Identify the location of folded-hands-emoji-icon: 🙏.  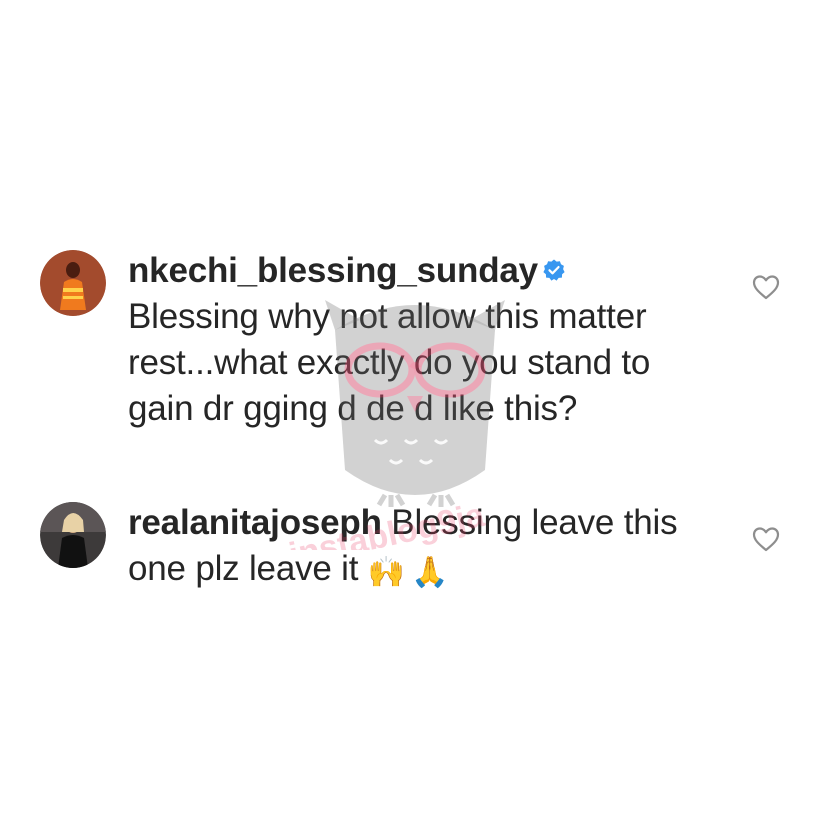
(429, 572).